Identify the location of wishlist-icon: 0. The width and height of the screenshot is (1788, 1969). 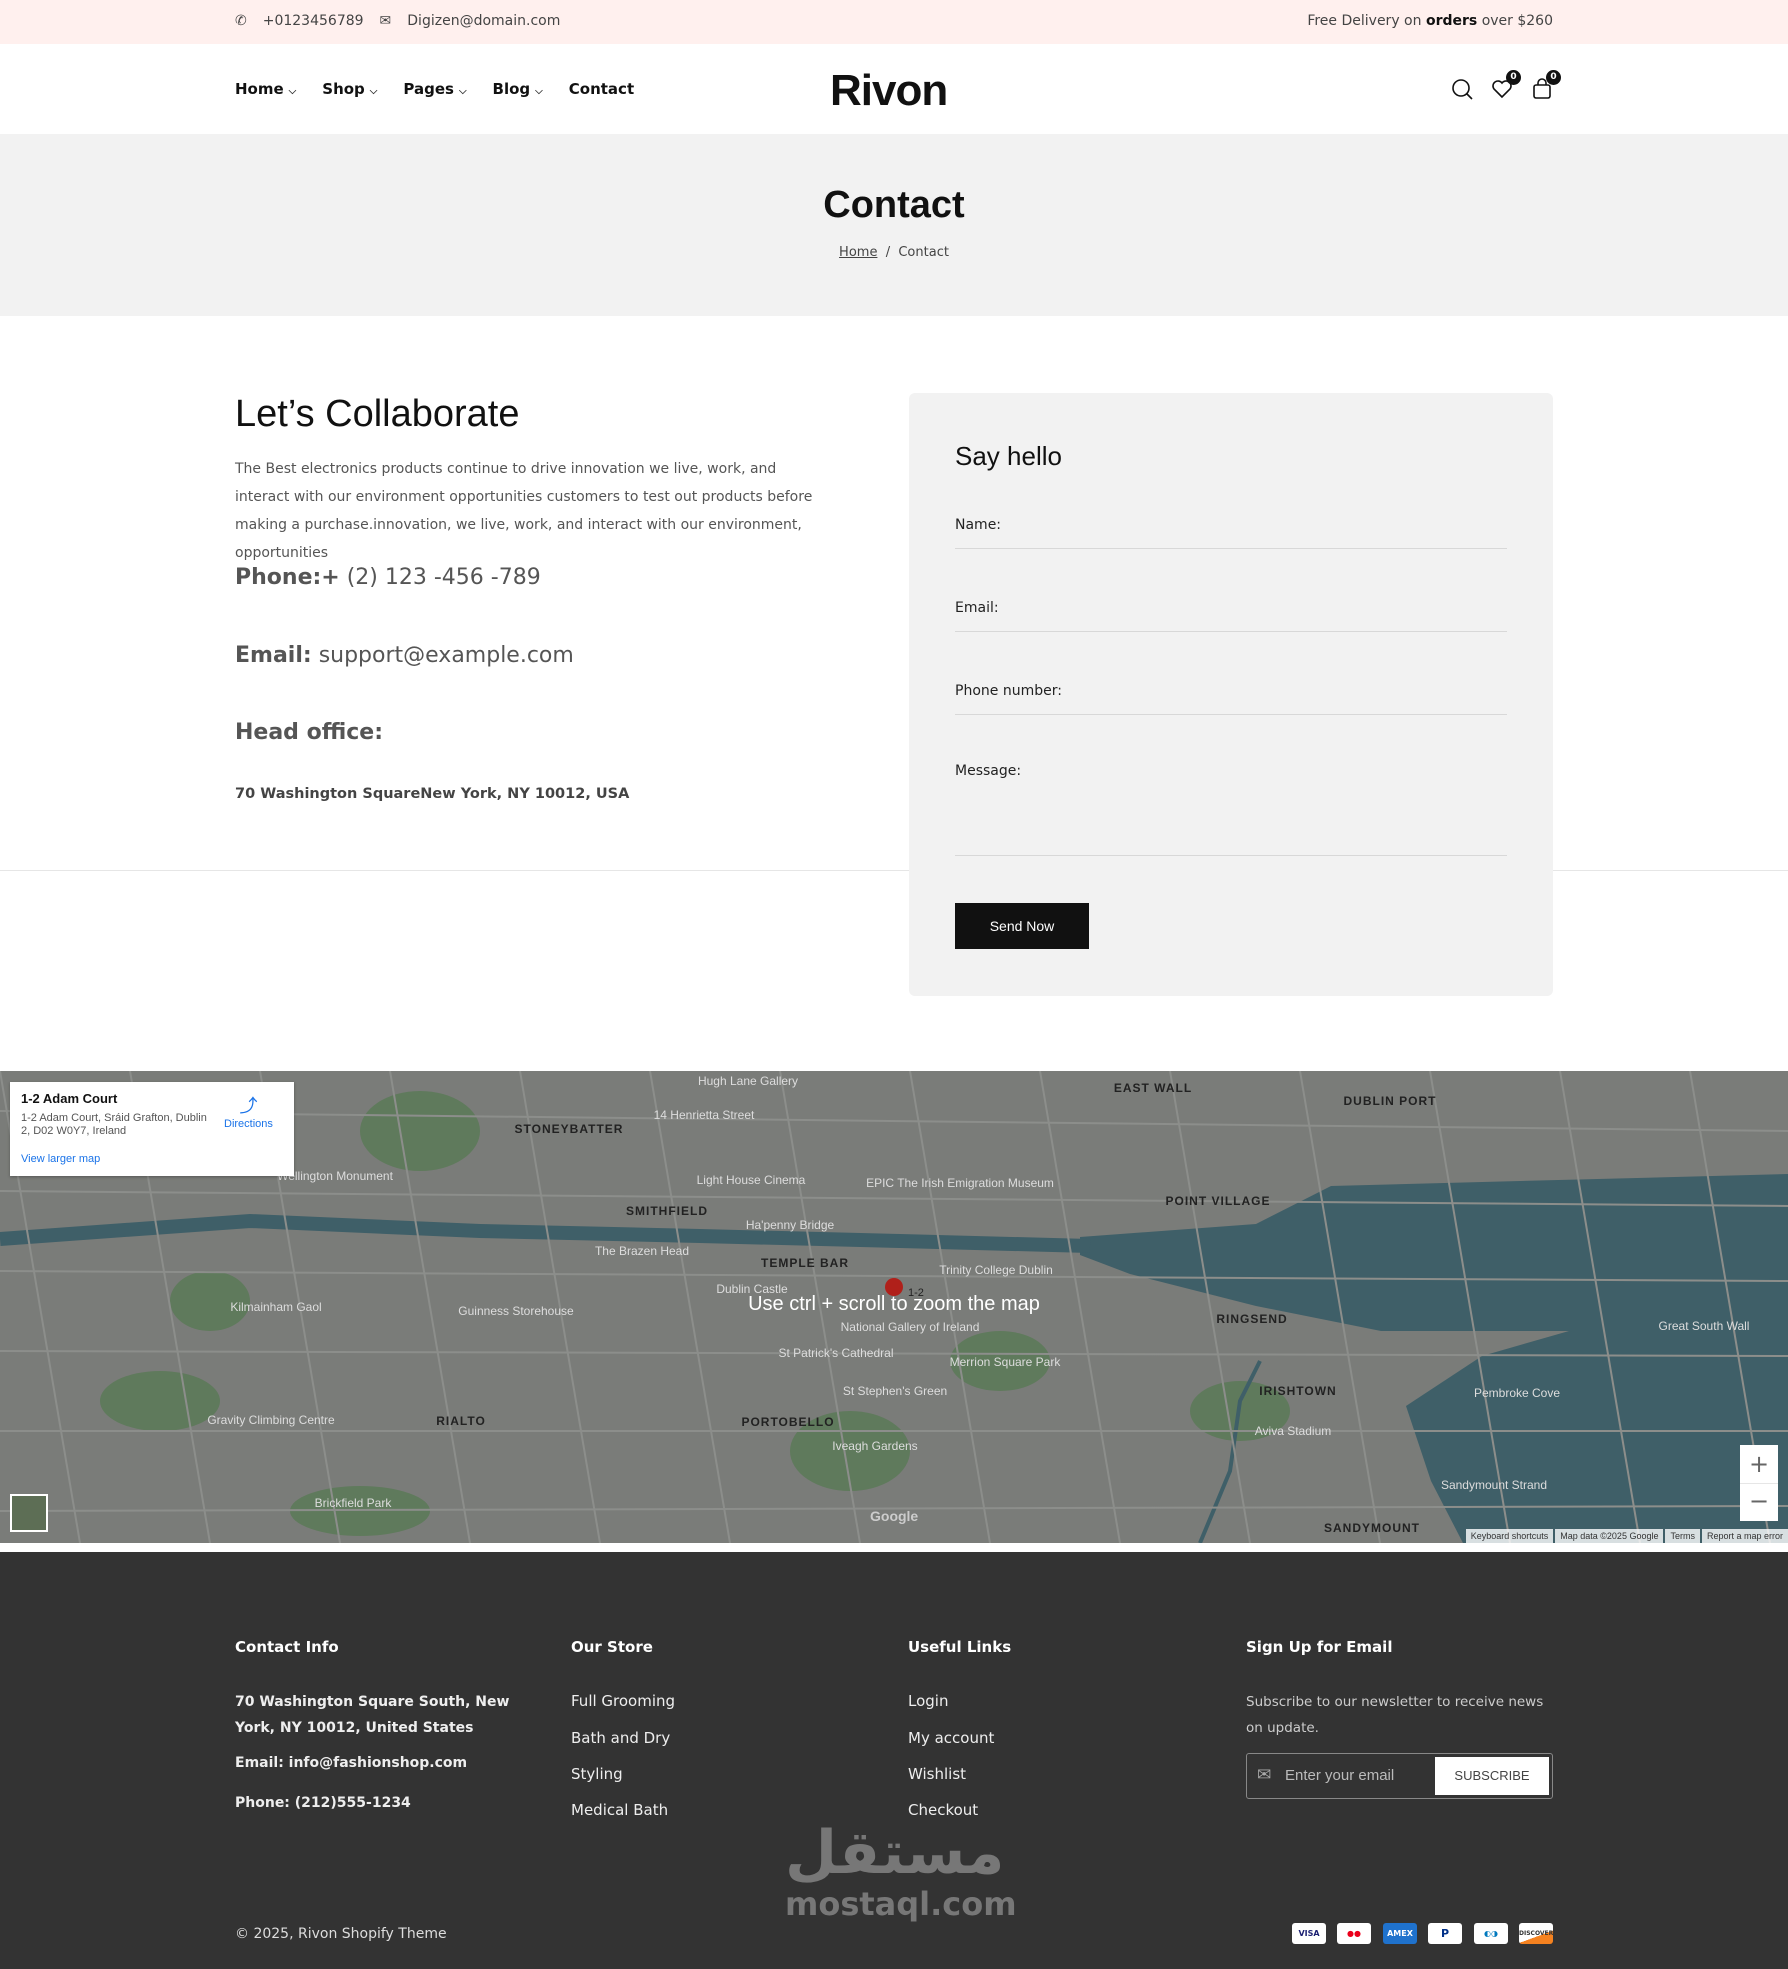
(1506, 85).